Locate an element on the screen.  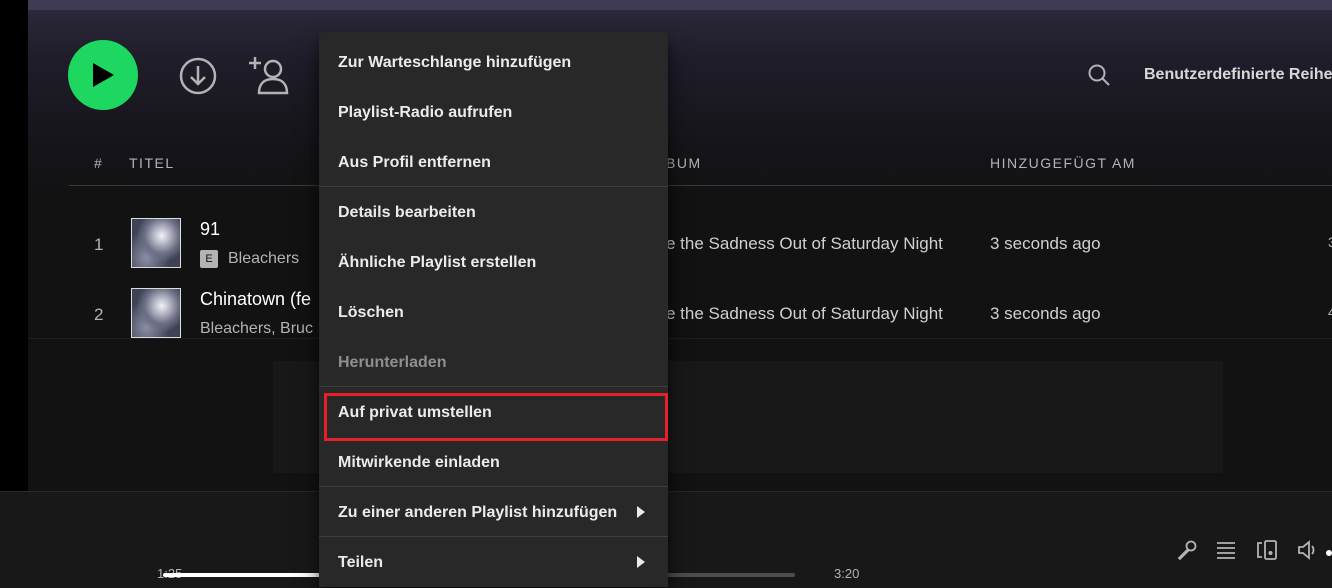
column-header-number: # is located at coordinates (99, 163).